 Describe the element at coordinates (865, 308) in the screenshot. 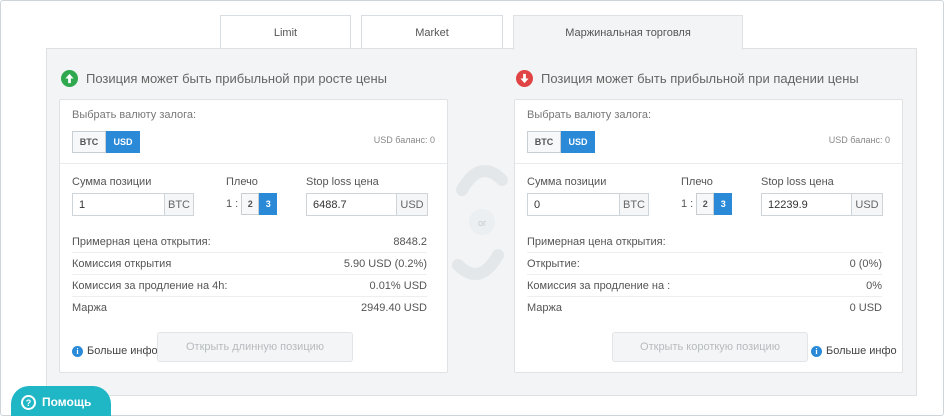

I see `row-value: 0 USD` at that location.